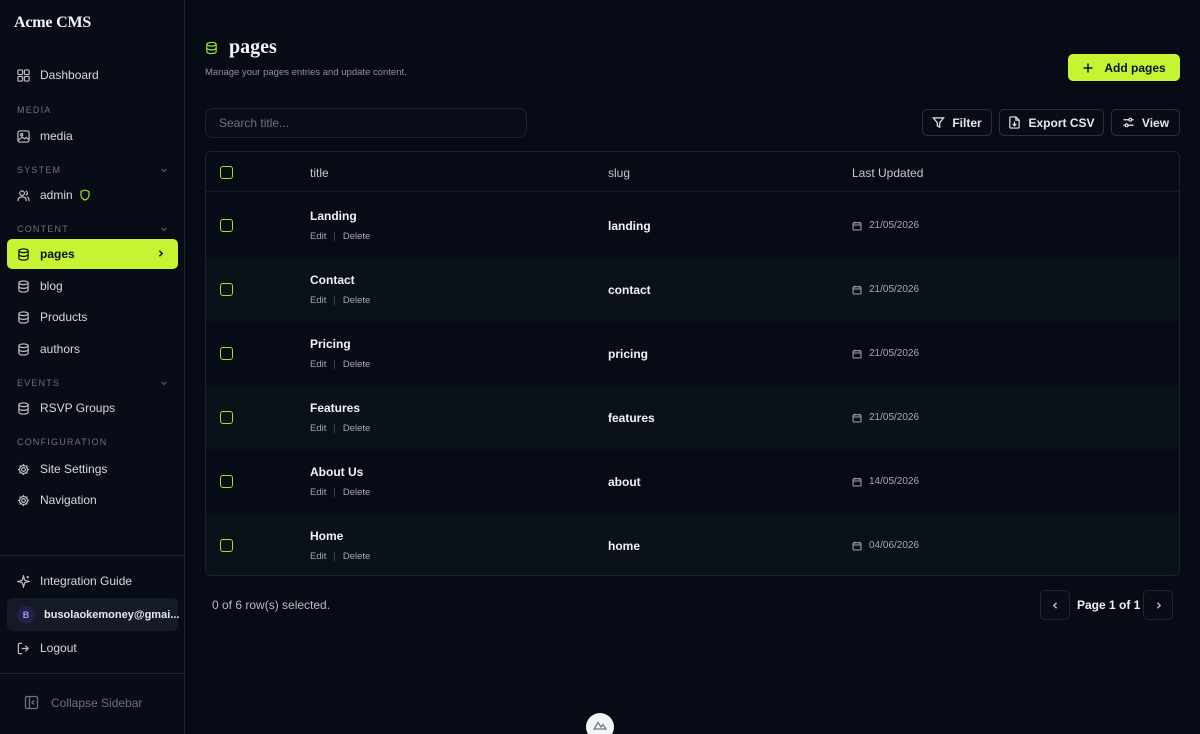  I want to click on sidebar-item-rsvp-groups: RSVP Groups, so click(92, 408).